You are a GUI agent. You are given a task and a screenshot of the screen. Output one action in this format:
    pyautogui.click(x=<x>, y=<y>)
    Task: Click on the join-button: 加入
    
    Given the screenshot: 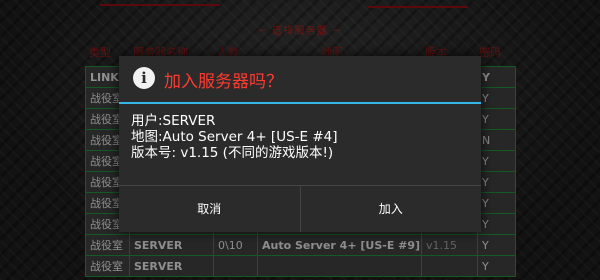 What is the action you would take?
    pyautogui.click(x=390, y=209)
    